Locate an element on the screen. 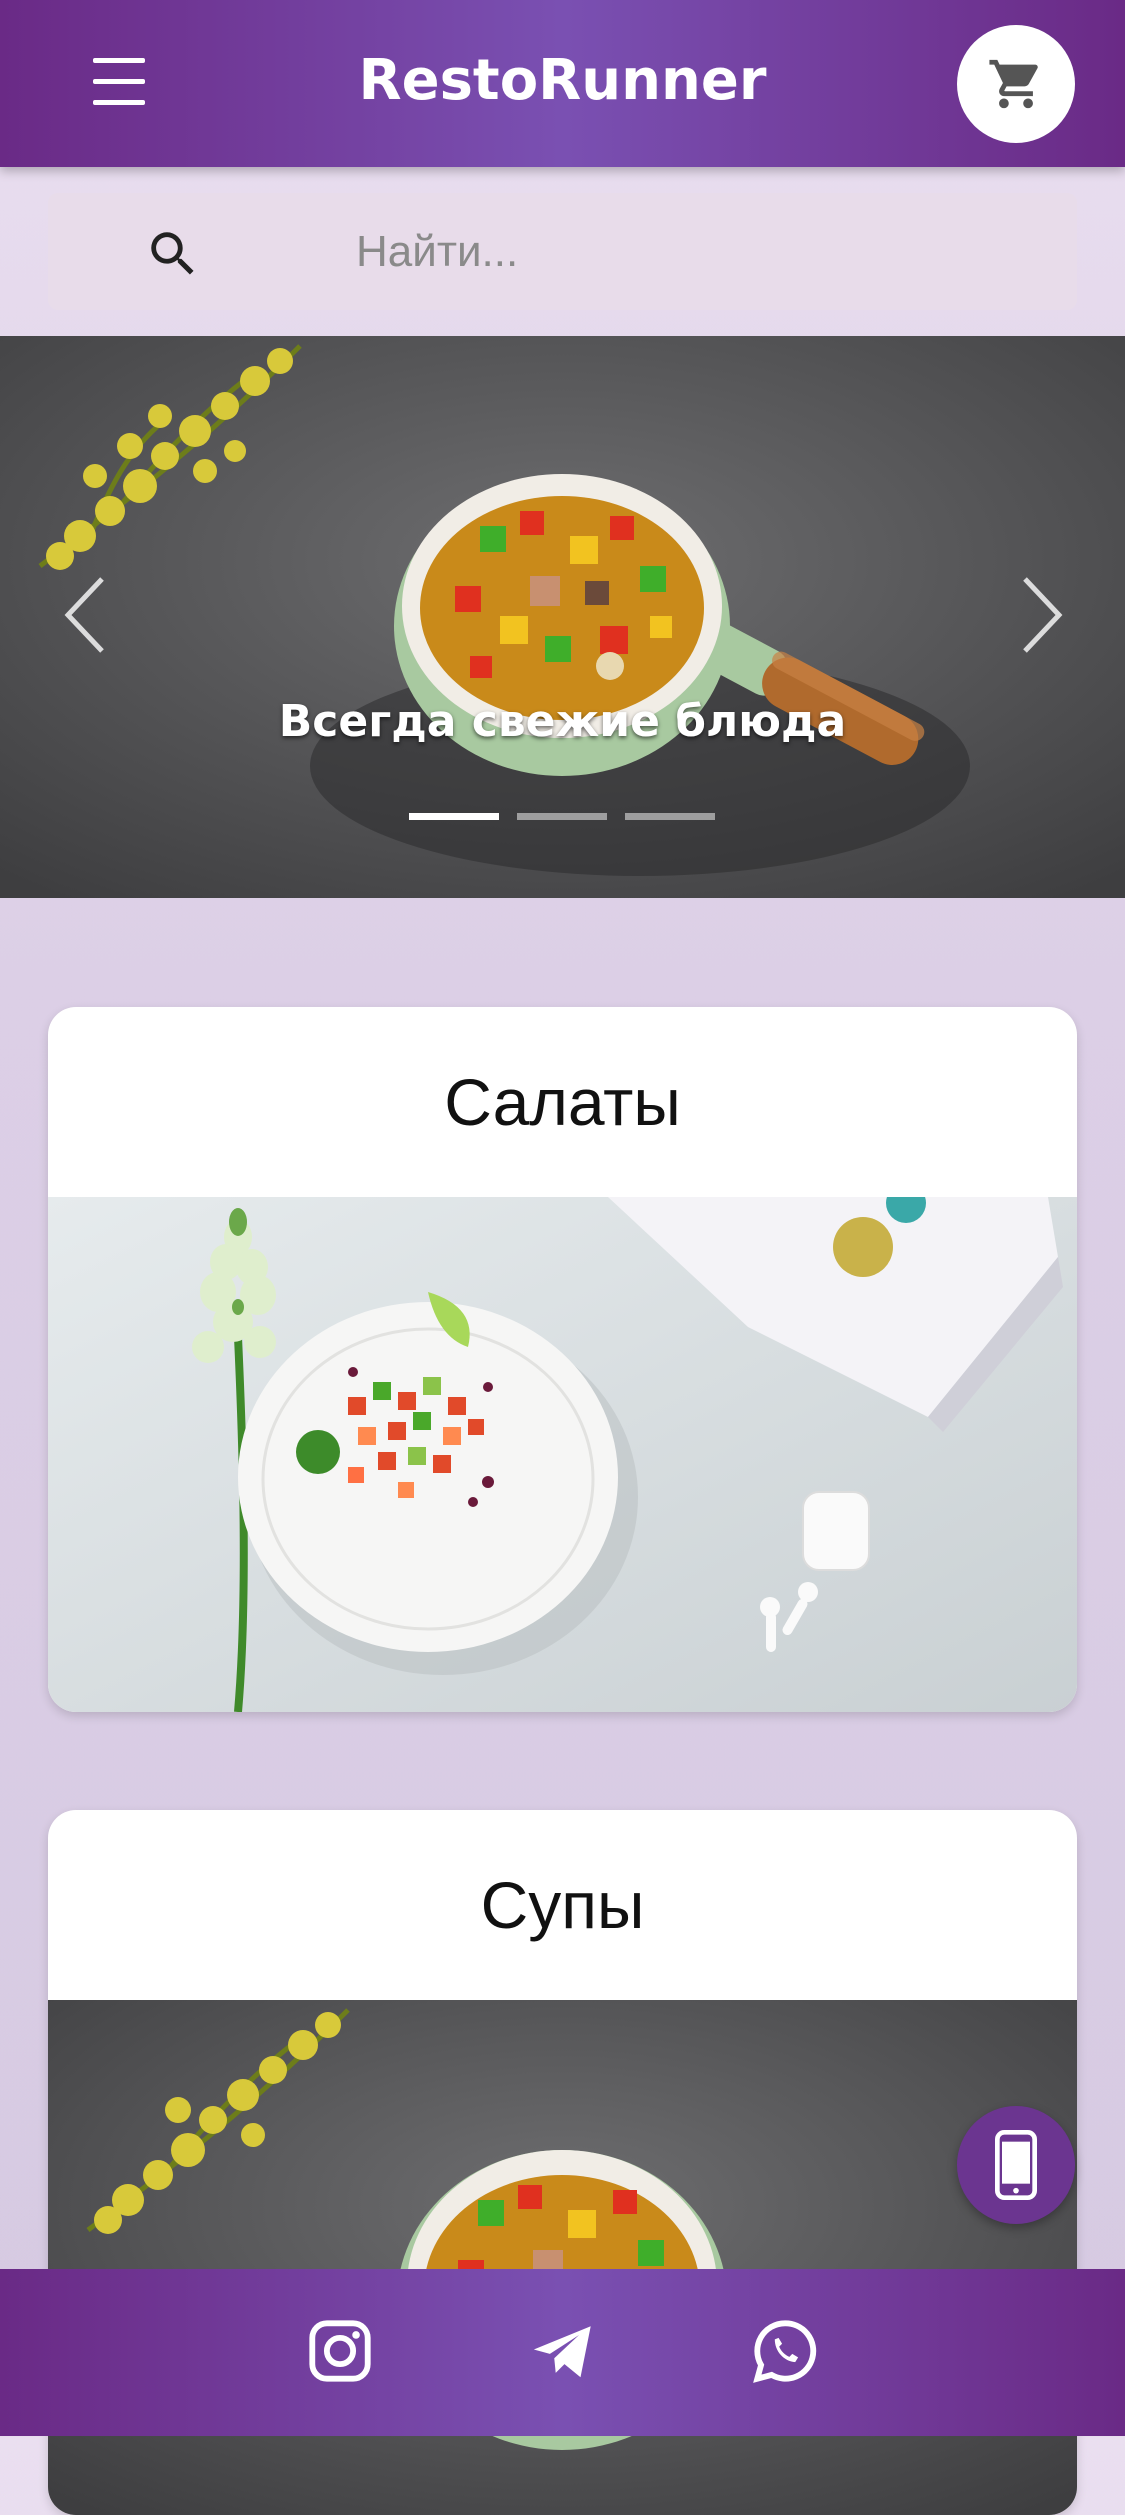  search-bar is located at coordinates (562, 251).